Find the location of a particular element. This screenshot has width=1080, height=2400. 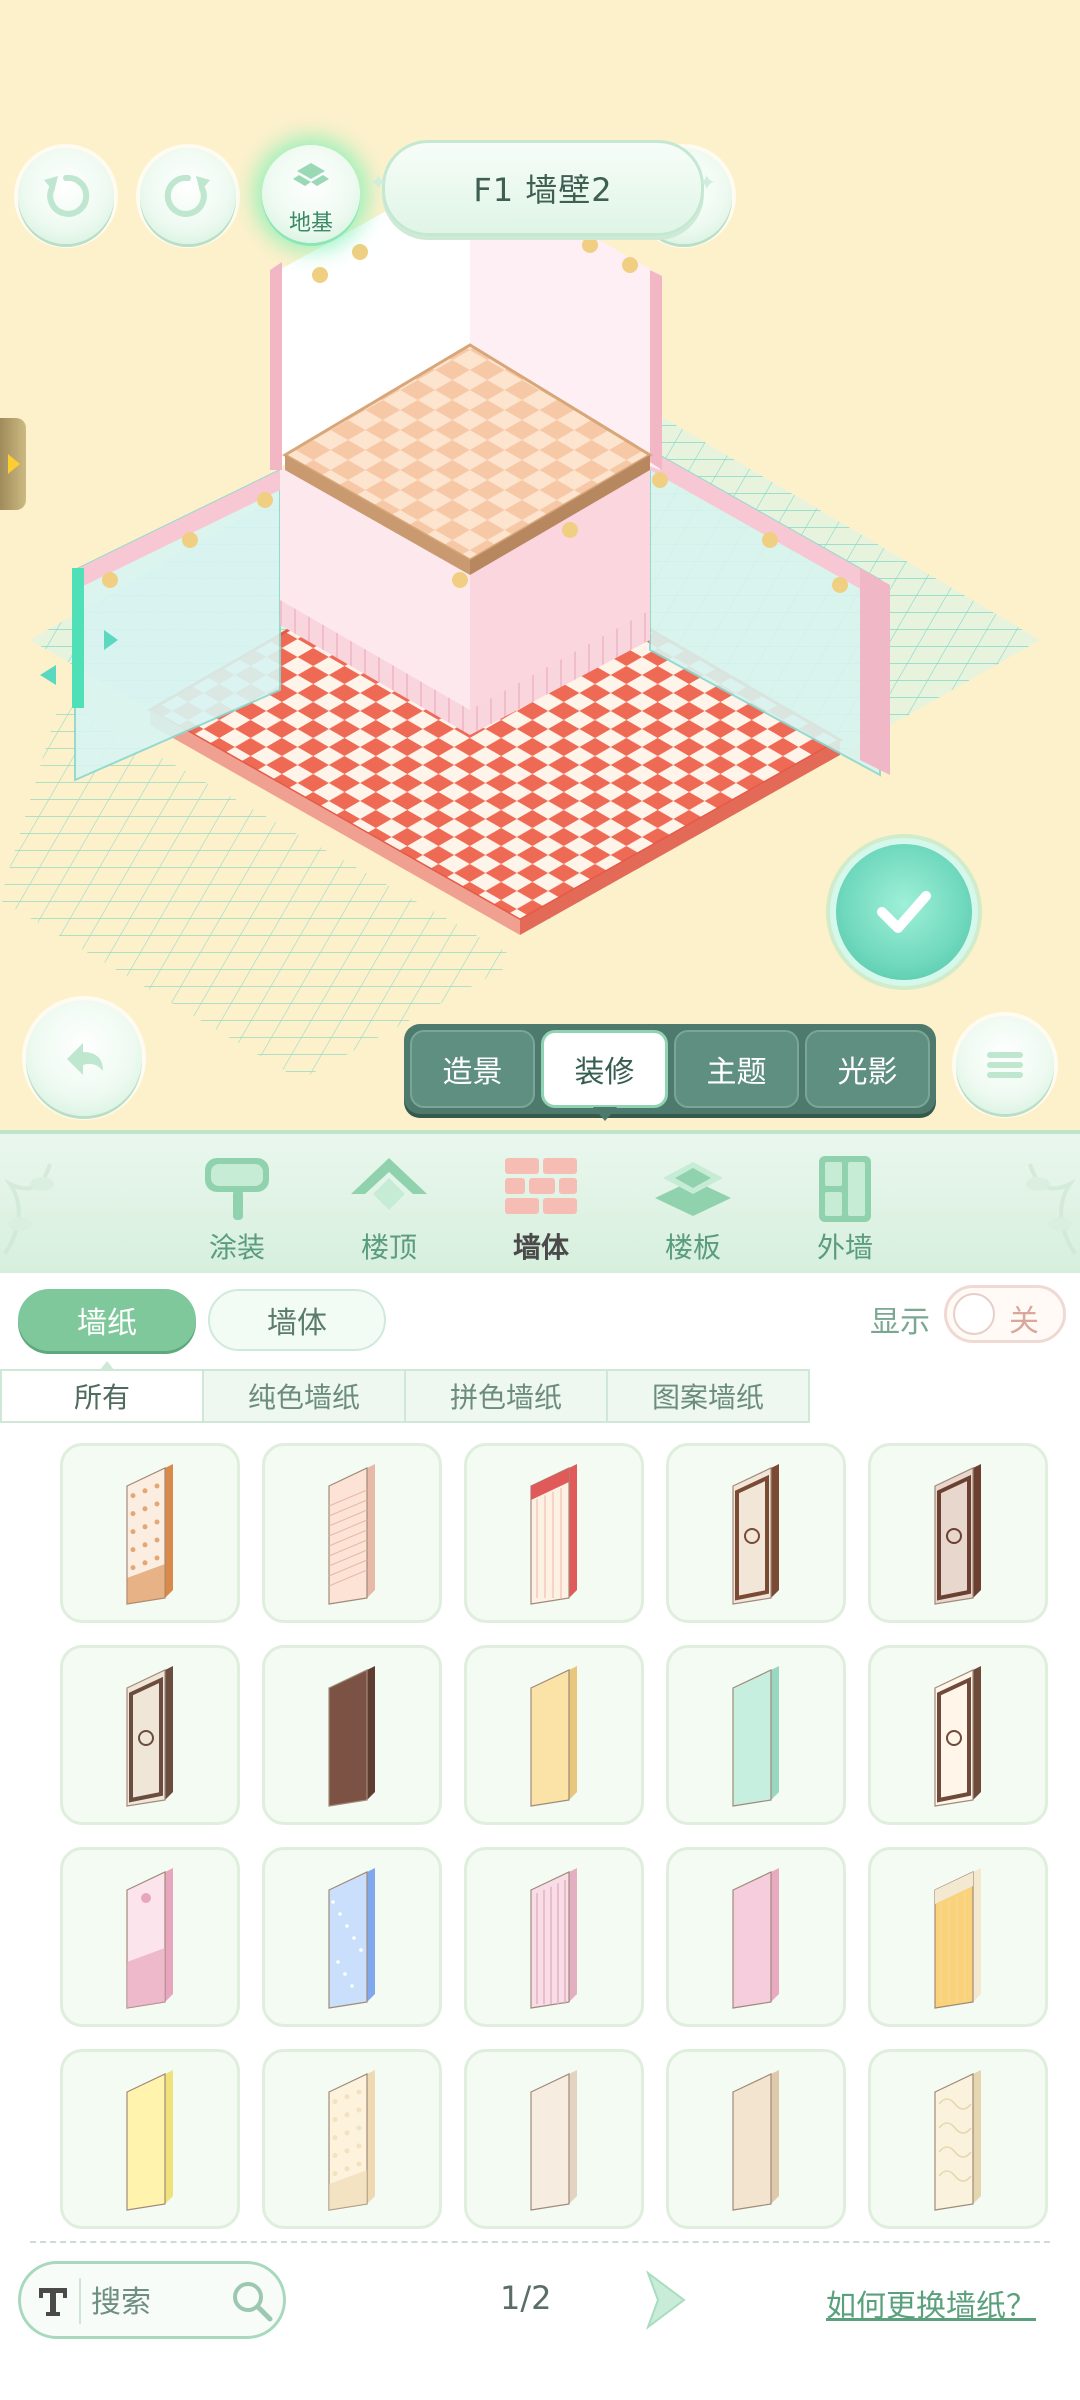

redo-button is located at coordinates (188, 196).